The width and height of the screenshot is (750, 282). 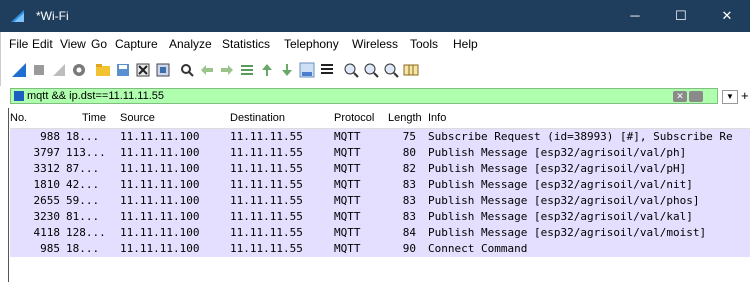 I want to click on menu-statistics: Statistics, so click(x=246, y=44).